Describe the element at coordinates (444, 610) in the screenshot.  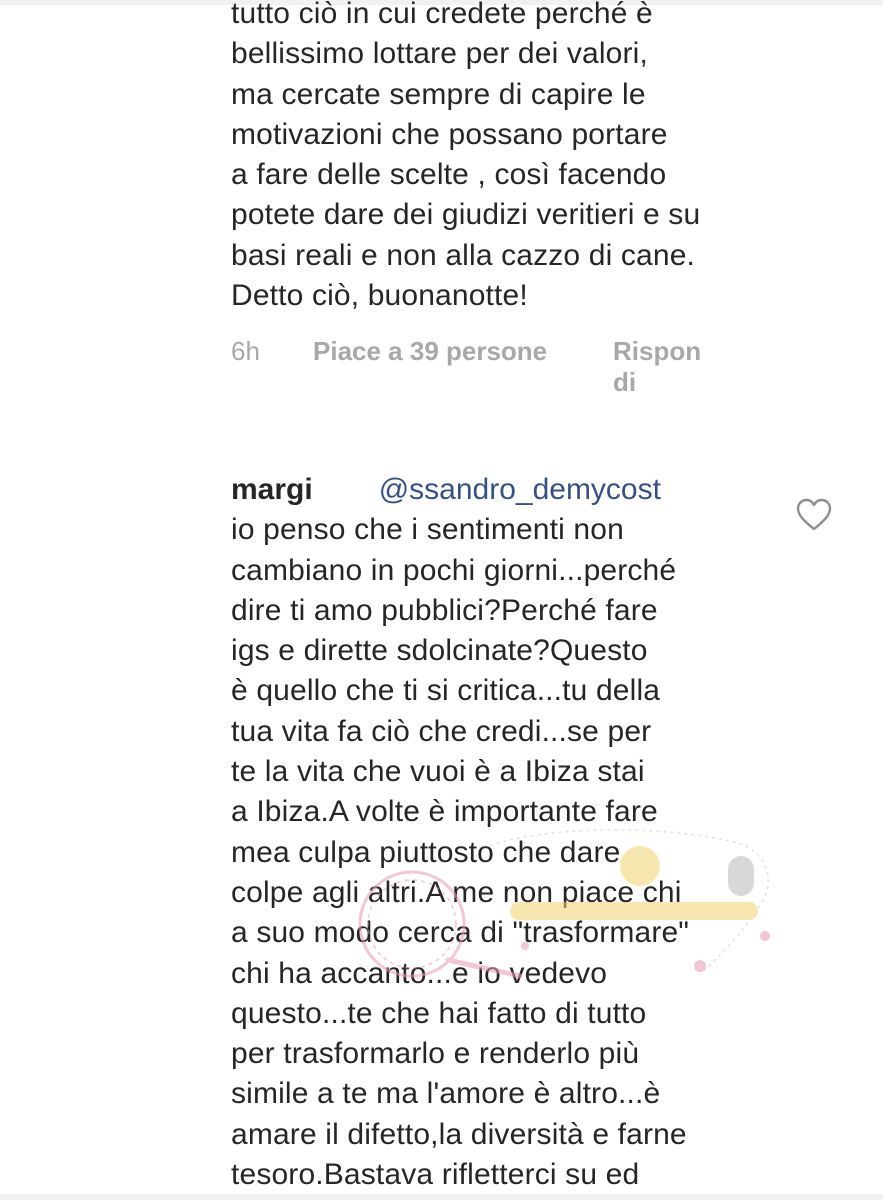
I see `comment-line: dire ti amo pubblici?Perché fare` at that location.